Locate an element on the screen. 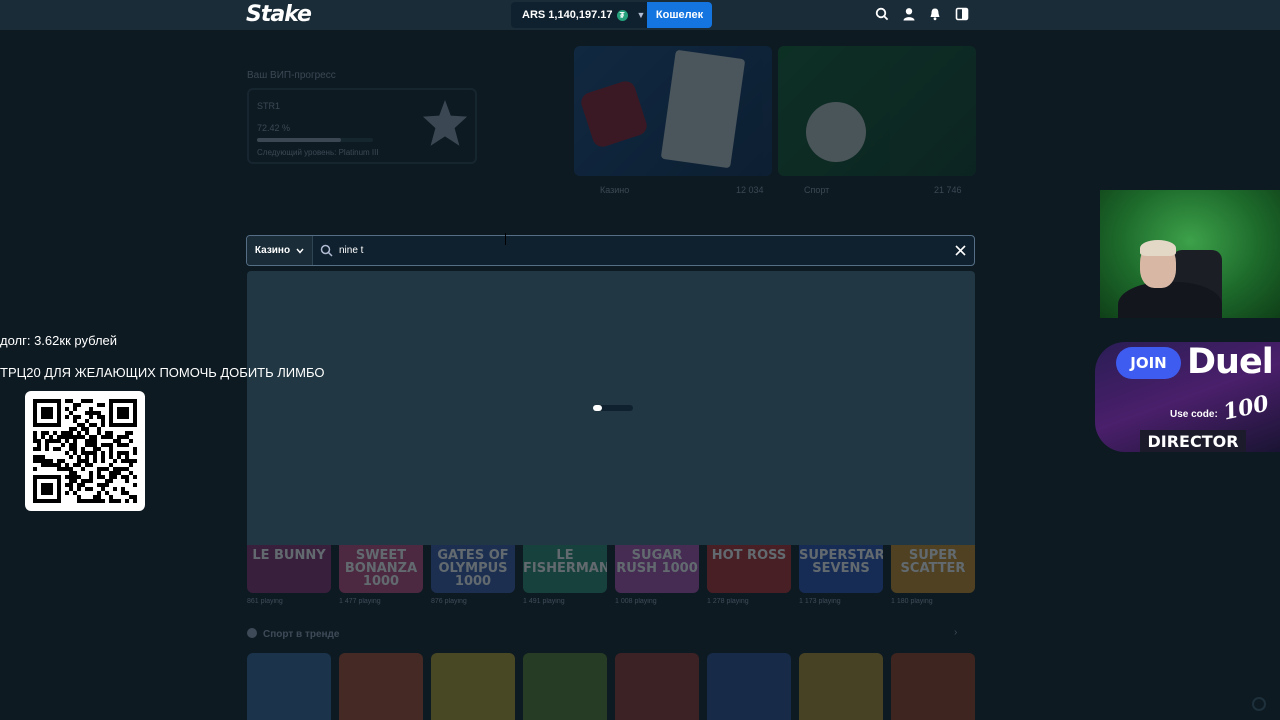 This screenshot has width=1280, height=720. game-players-count: 1 173 playing is located at coordinates (820, 601).